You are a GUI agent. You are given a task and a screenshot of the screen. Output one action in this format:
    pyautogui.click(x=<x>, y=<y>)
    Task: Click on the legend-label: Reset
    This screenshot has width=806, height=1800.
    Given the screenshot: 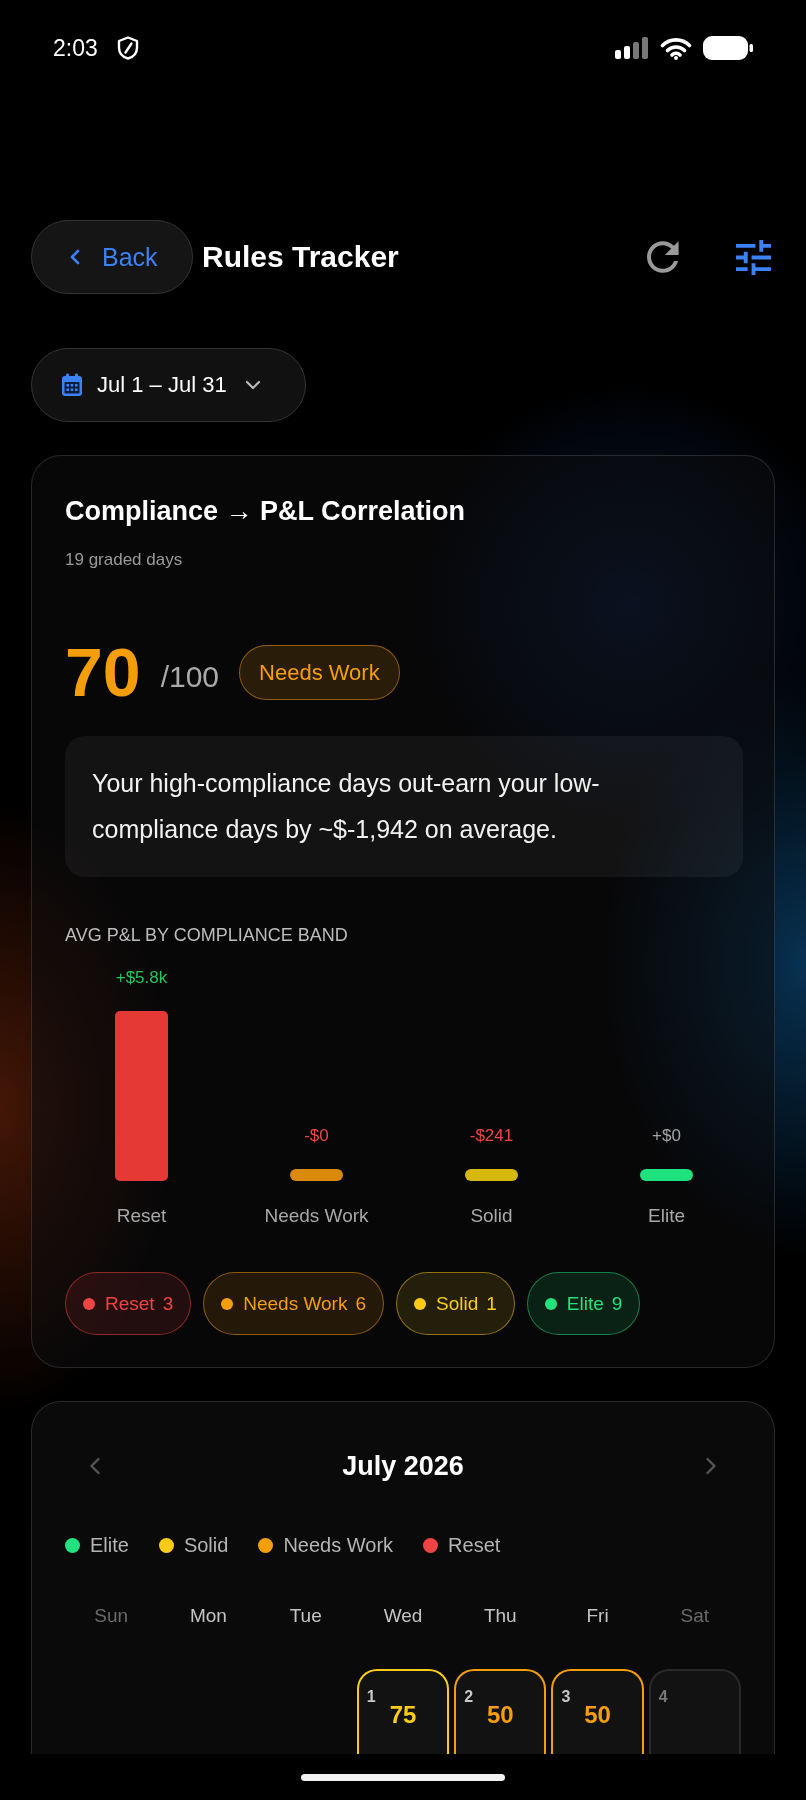 What is the action you would take?
    pyautogui.click(x=474, y=1545)
    